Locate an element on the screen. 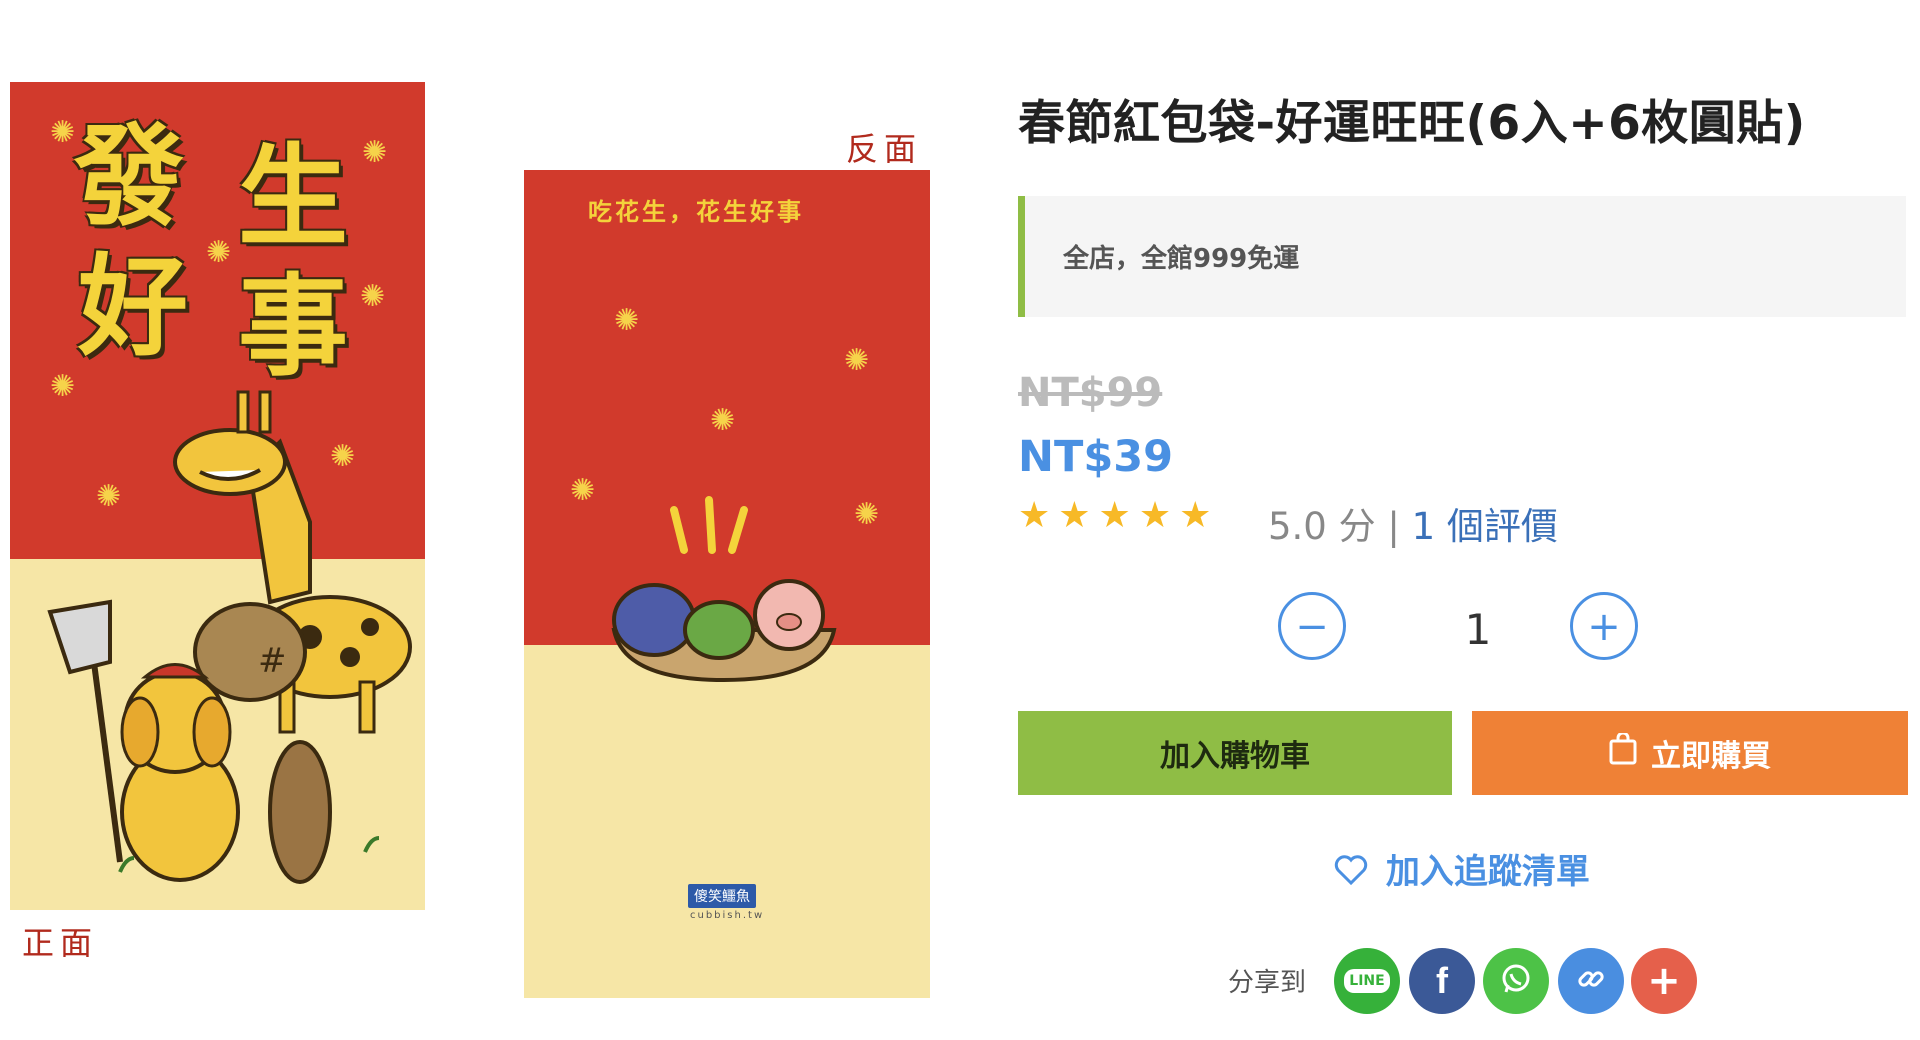 The height and width of the screenshot is (1040, 1920). calligraphy-char: 事 is located at coordinates (293, 327).